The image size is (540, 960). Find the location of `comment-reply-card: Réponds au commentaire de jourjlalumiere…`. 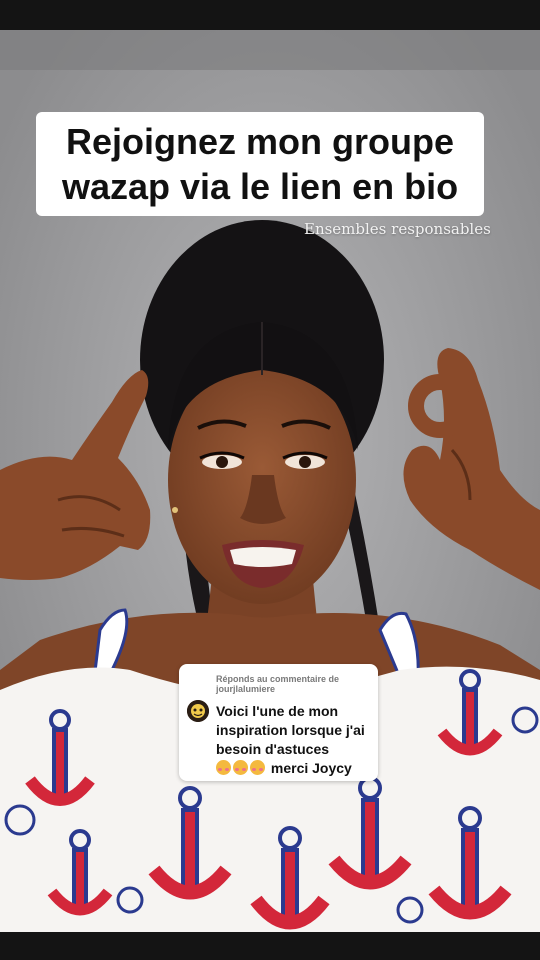

comment-reply-card: Réponds au commentaire de jourjlalumiere… is located at coordinates (278, 722).